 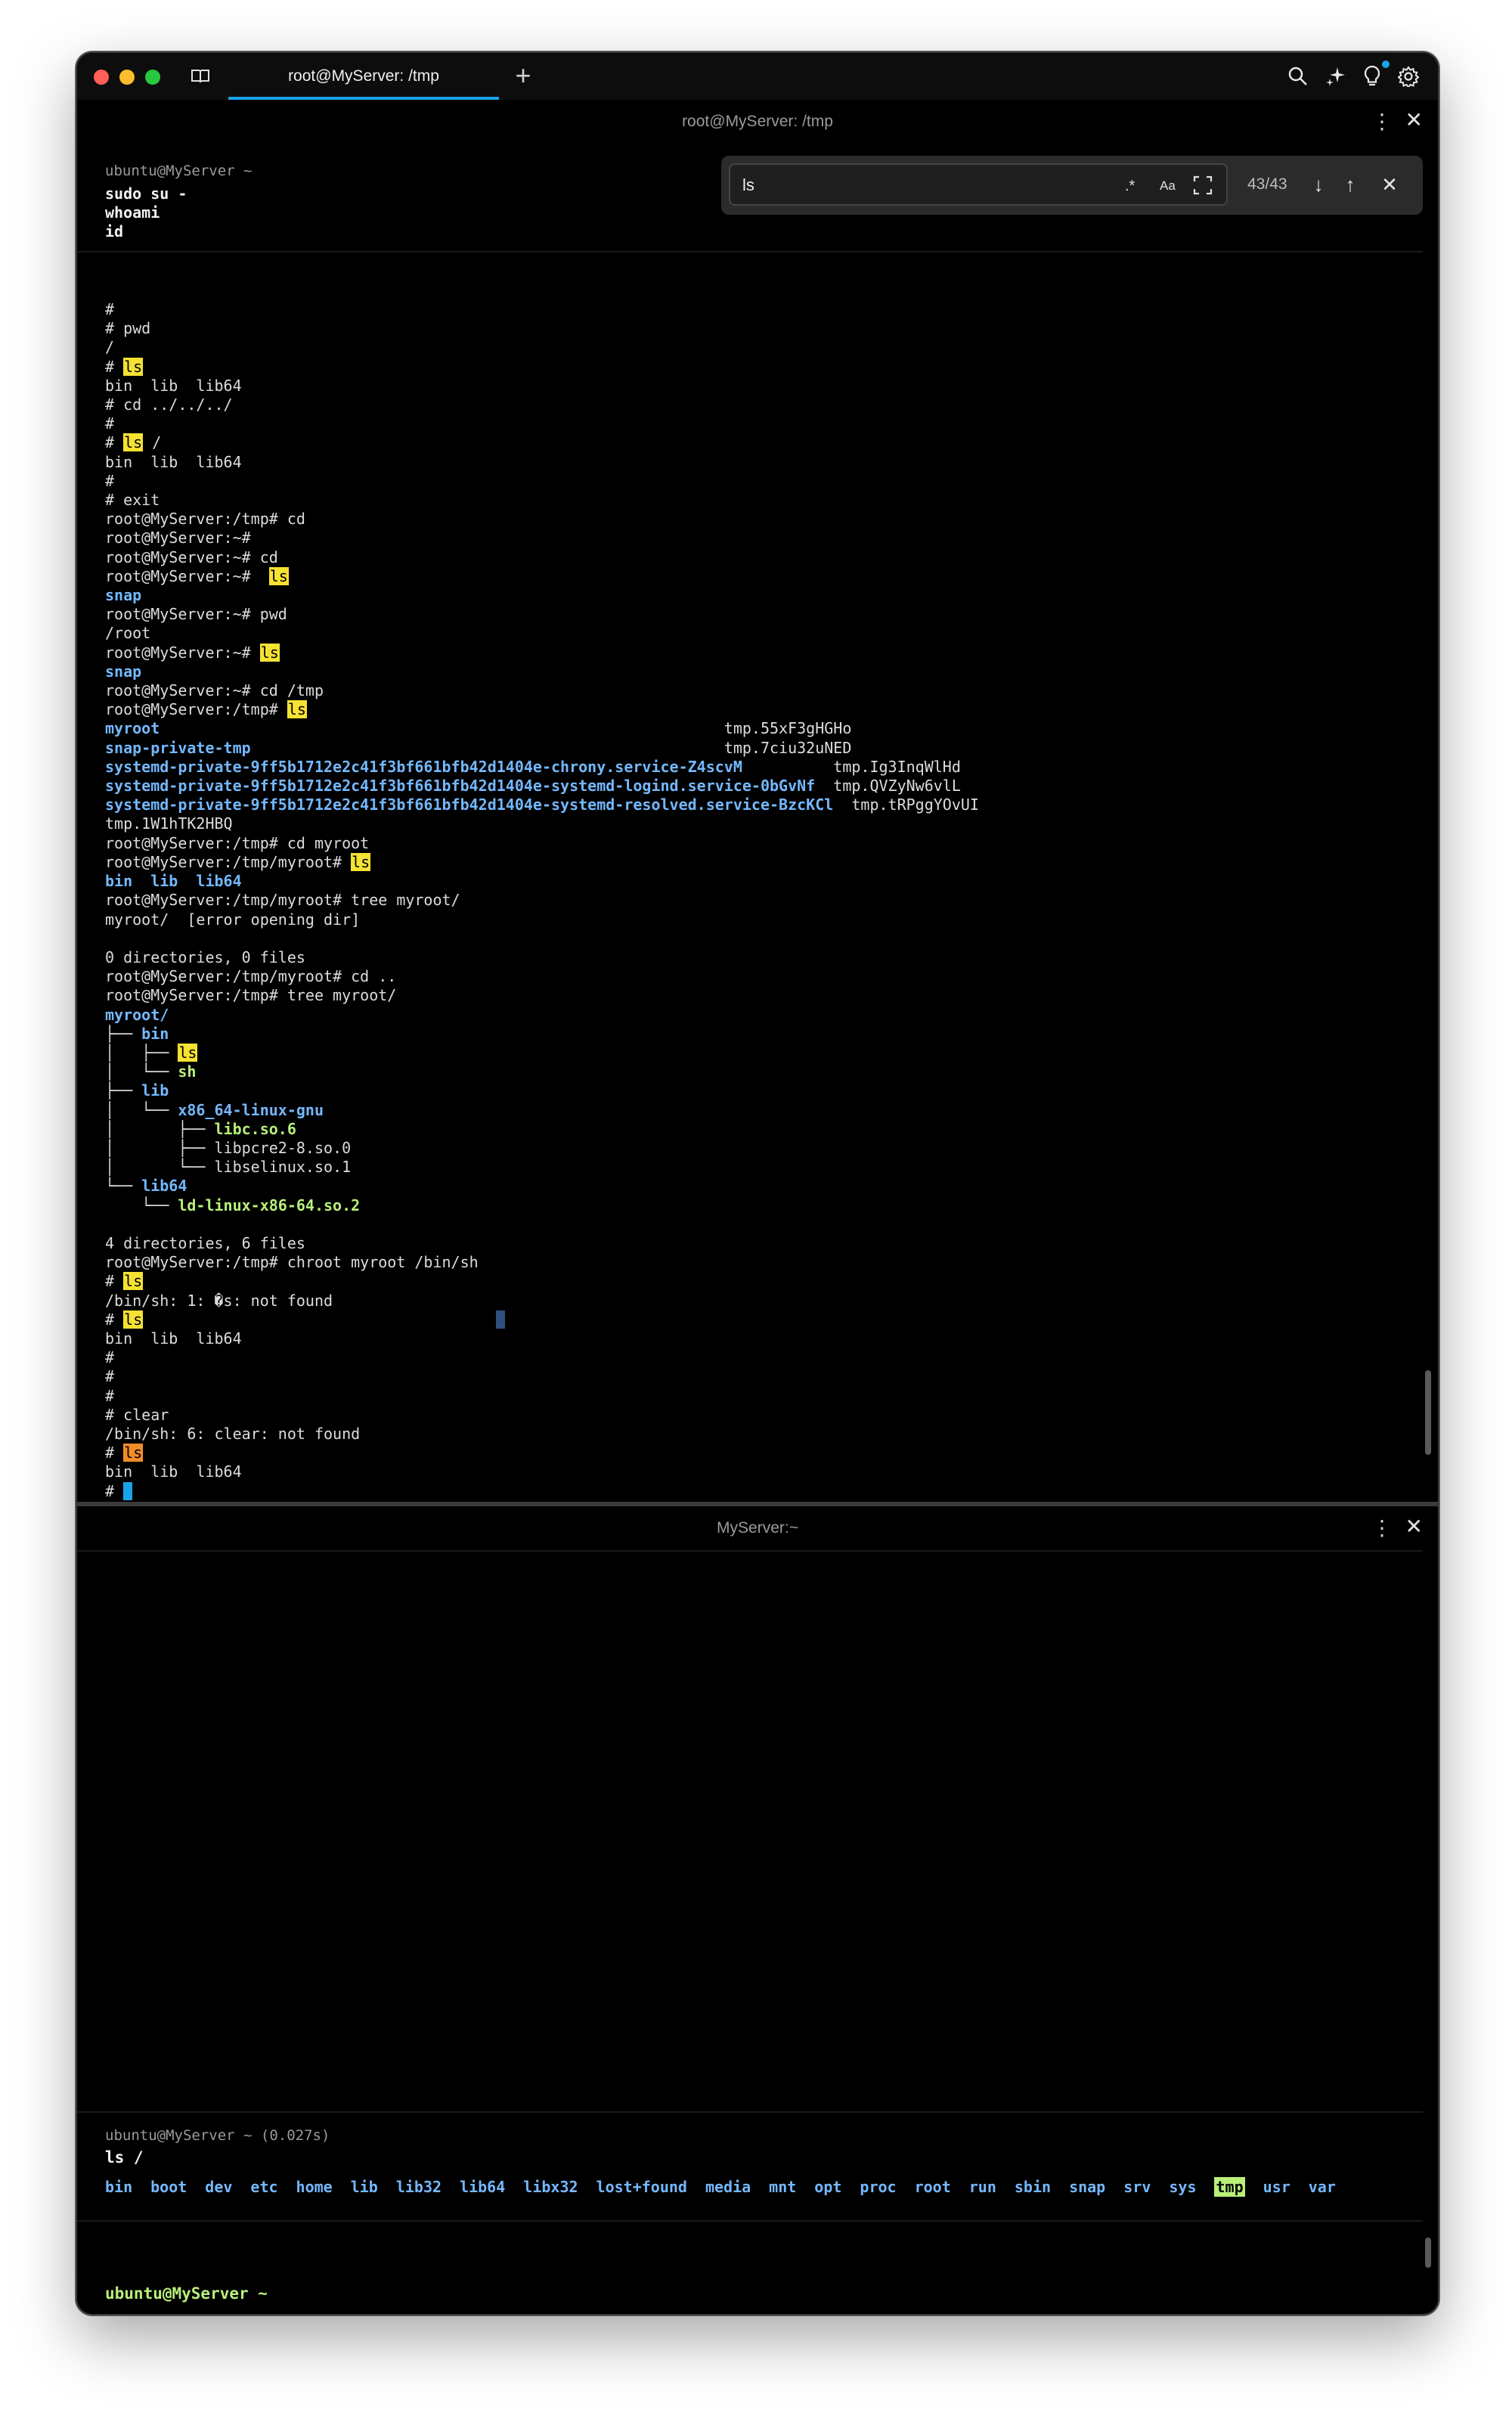 What do you see at coordinates (1168, 186) in the screenshot?
I see `case-sensitive-toggle: Aa` at bounding box center [1168, 186].